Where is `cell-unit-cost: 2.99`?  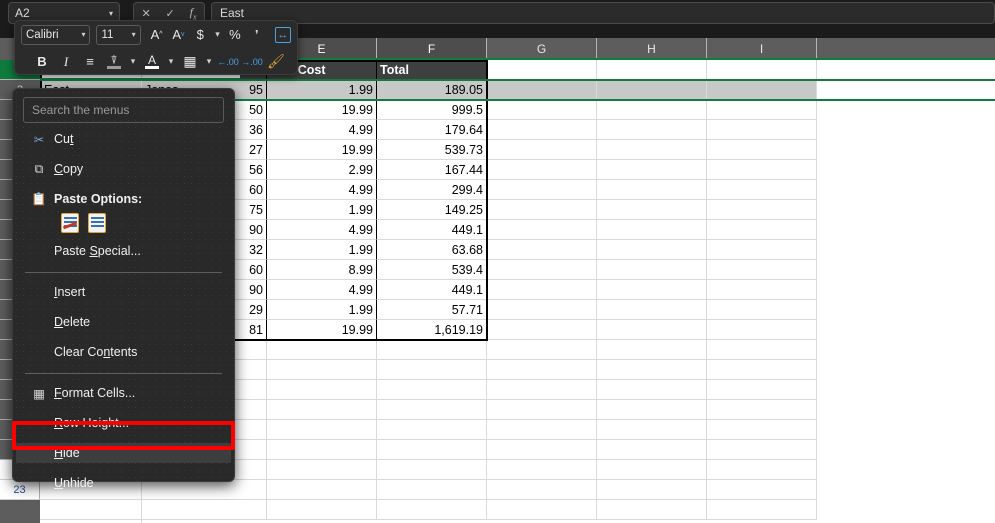 cell-unit-cost: 2.99 is located at coordinates (322, 170).